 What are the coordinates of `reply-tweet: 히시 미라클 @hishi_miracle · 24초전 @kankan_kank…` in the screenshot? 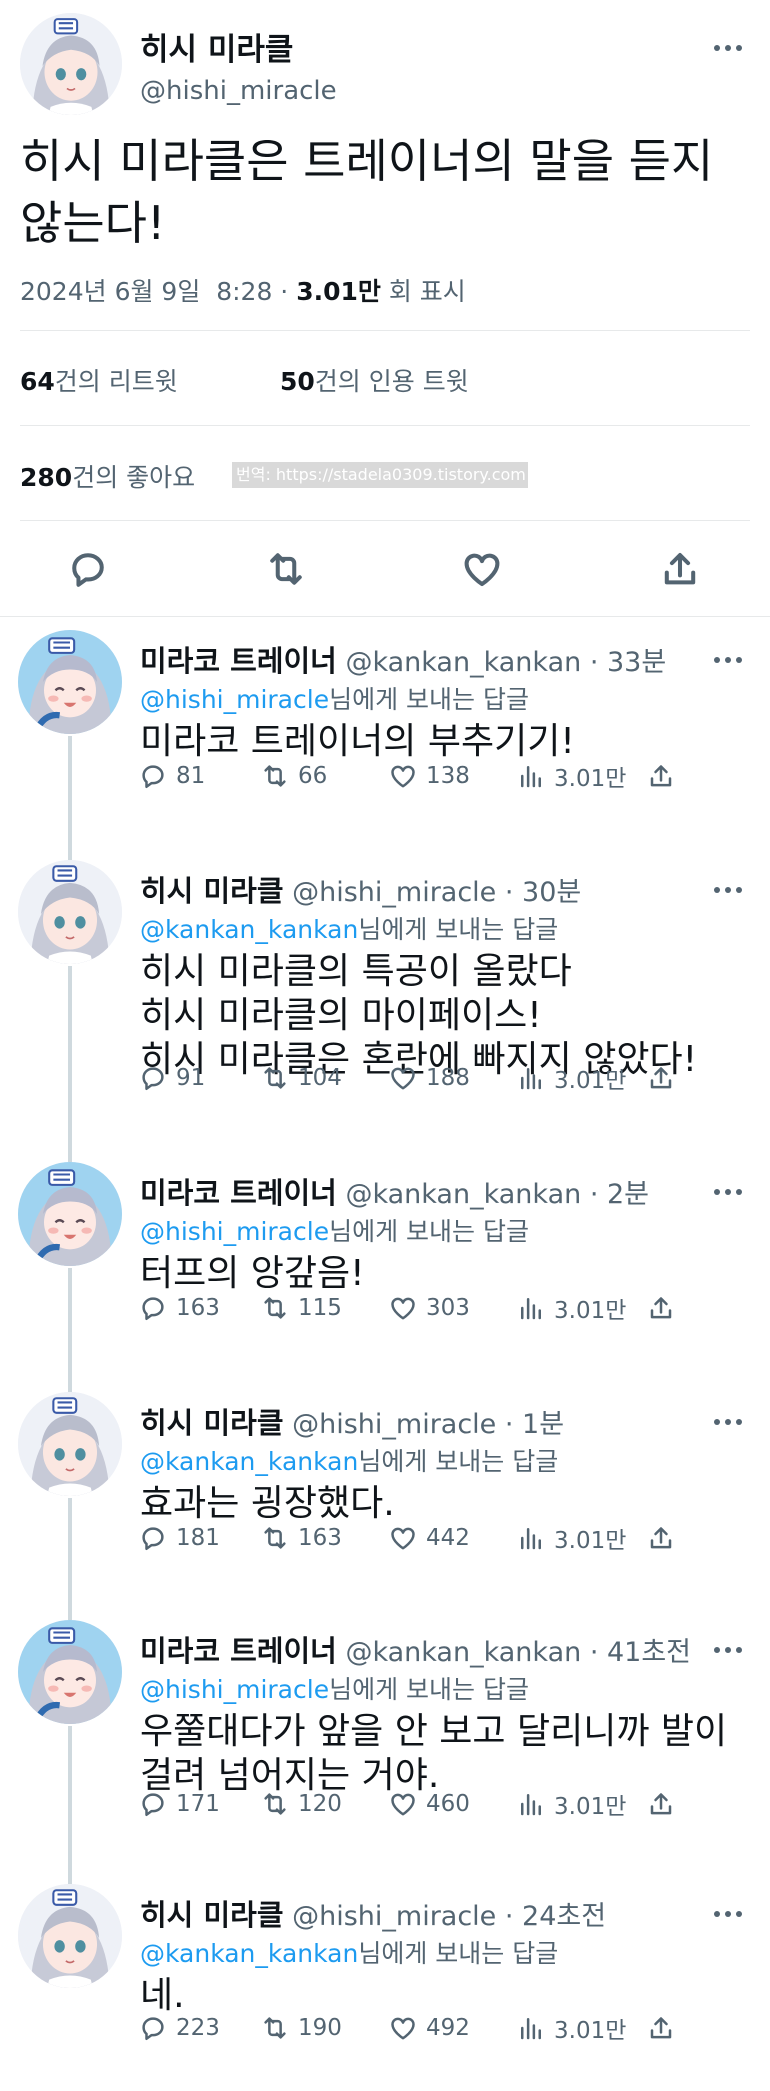 It's located at (385, 1982).